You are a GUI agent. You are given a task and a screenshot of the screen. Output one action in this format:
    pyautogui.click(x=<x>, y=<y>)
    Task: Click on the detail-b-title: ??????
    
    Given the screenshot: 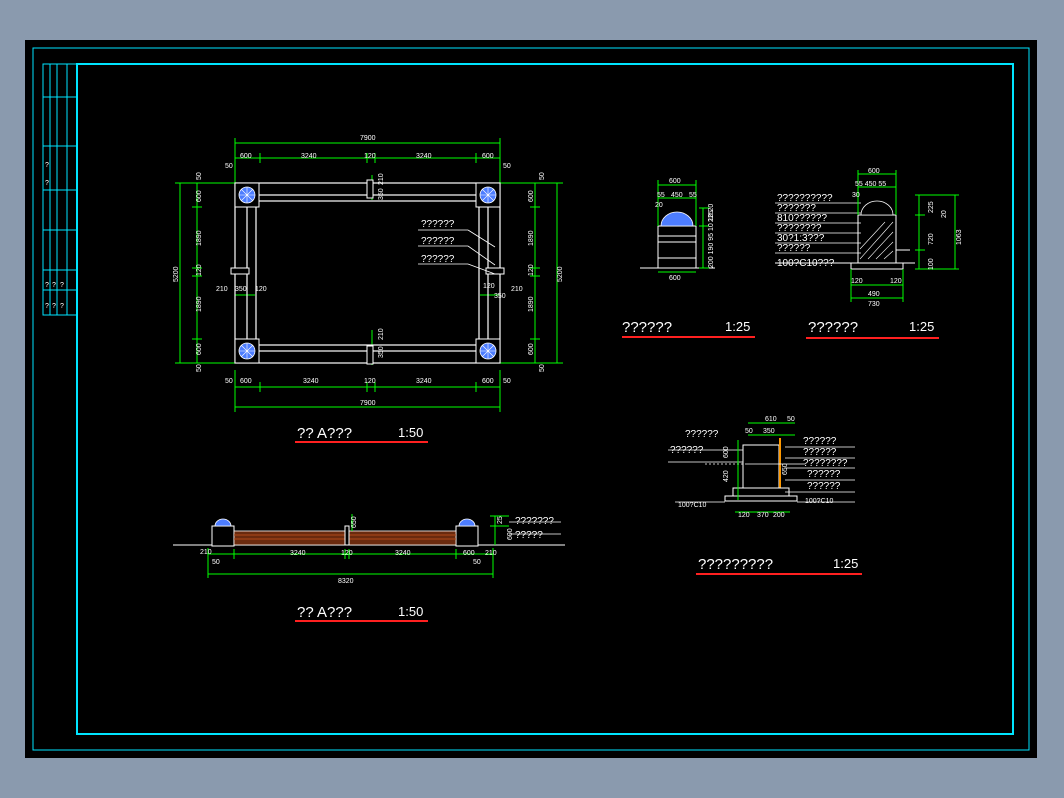 What is the action you would take?
    pyautogui.click(x=833, y=327)
    